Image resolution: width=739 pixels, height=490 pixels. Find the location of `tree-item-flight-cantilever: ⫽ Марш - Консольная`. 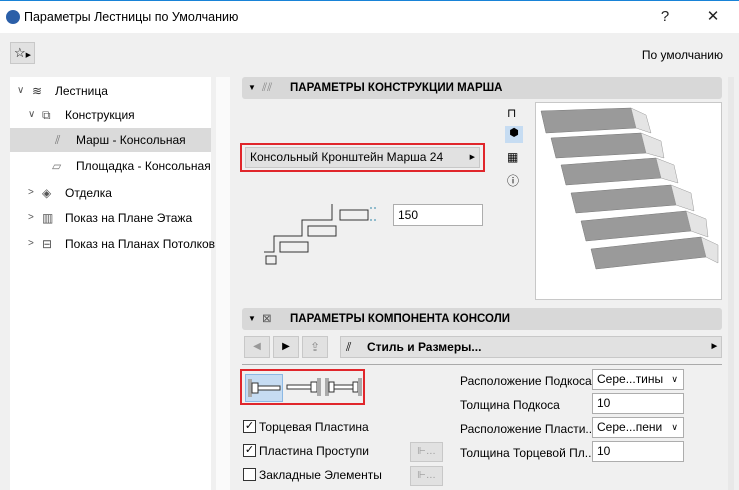

tree-item-flight-cantilever: ⫽ Марш - Консольная is located at coordinates (110, 140).